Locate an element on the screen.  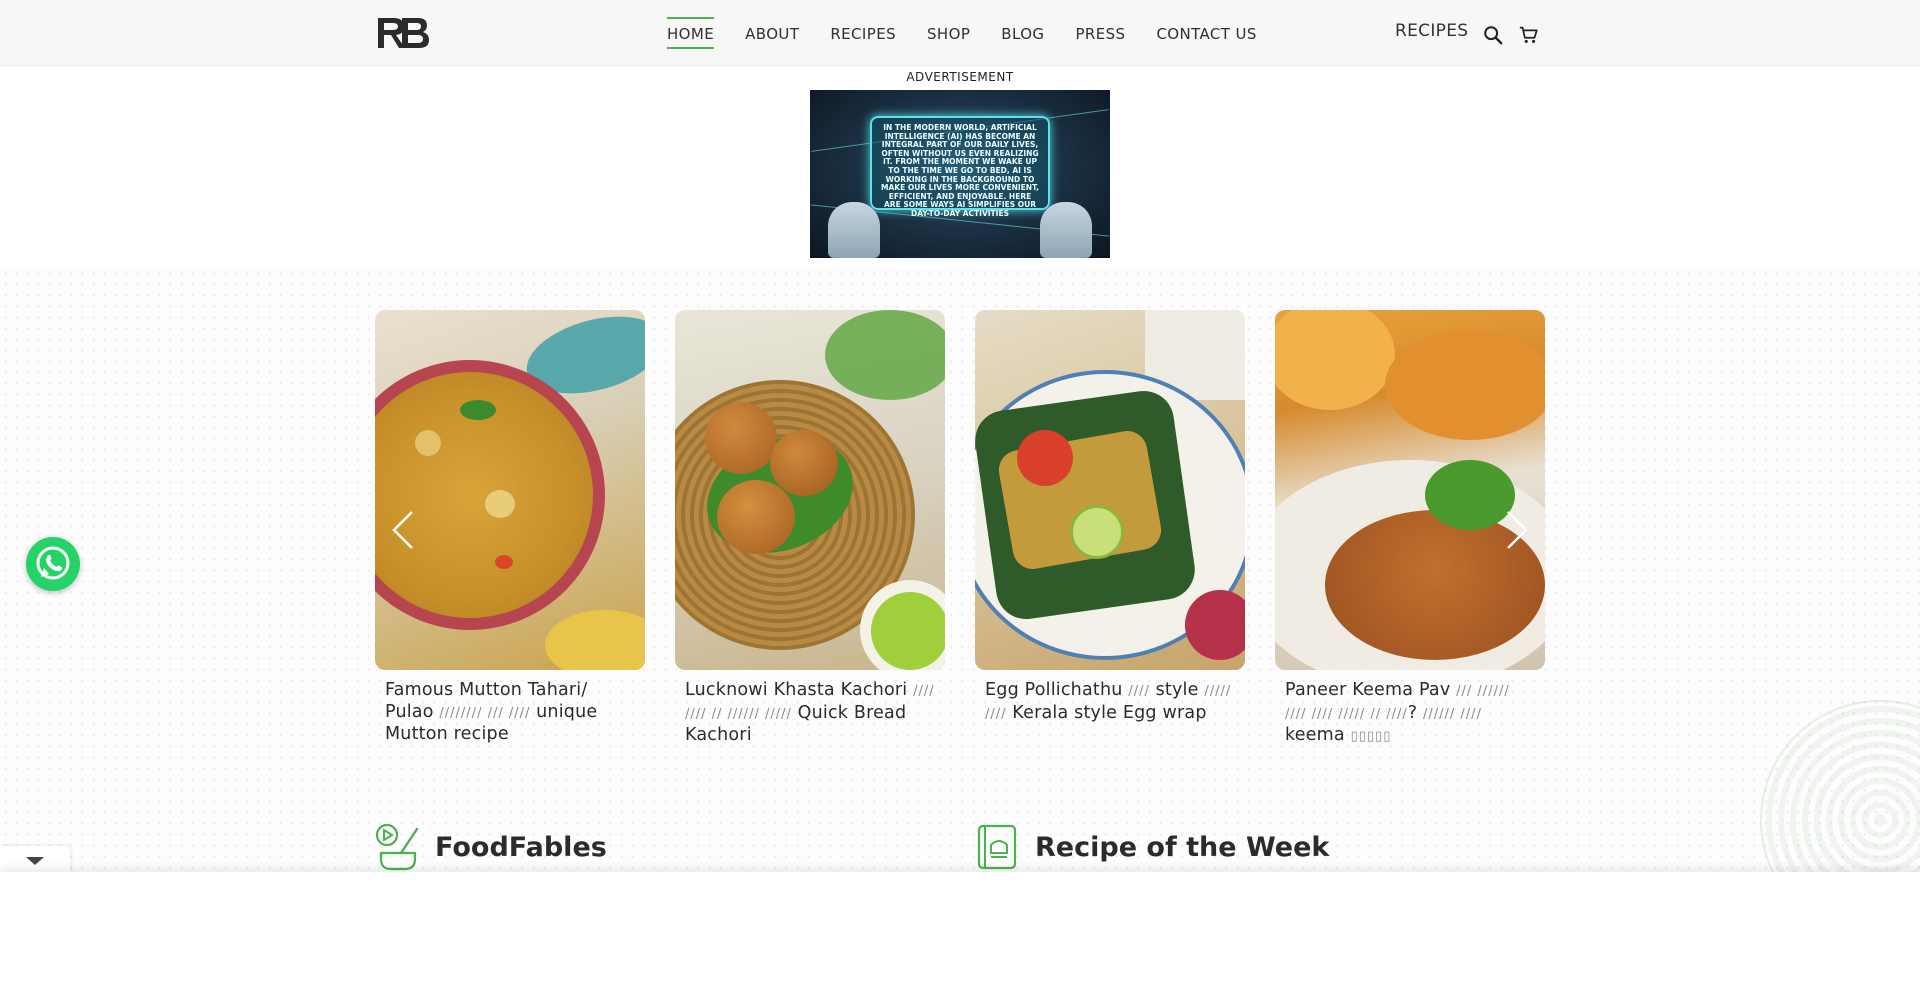
header-actions: RECIPES is located at coordinates (1467, 31).